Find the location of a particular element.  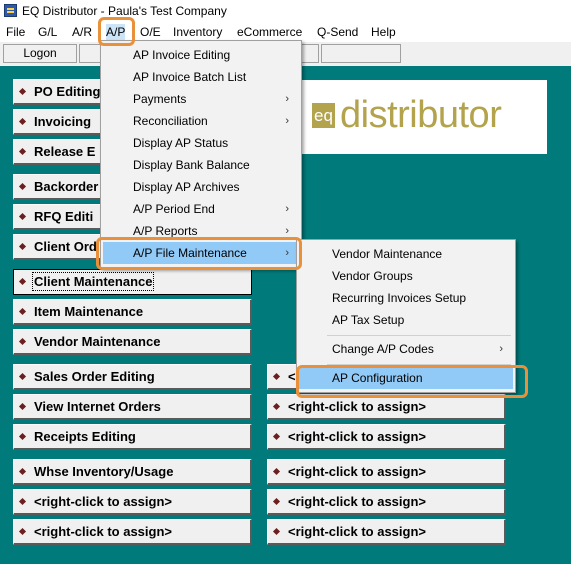

logo-wordmark: distributor is located at coordinates (421, 115).